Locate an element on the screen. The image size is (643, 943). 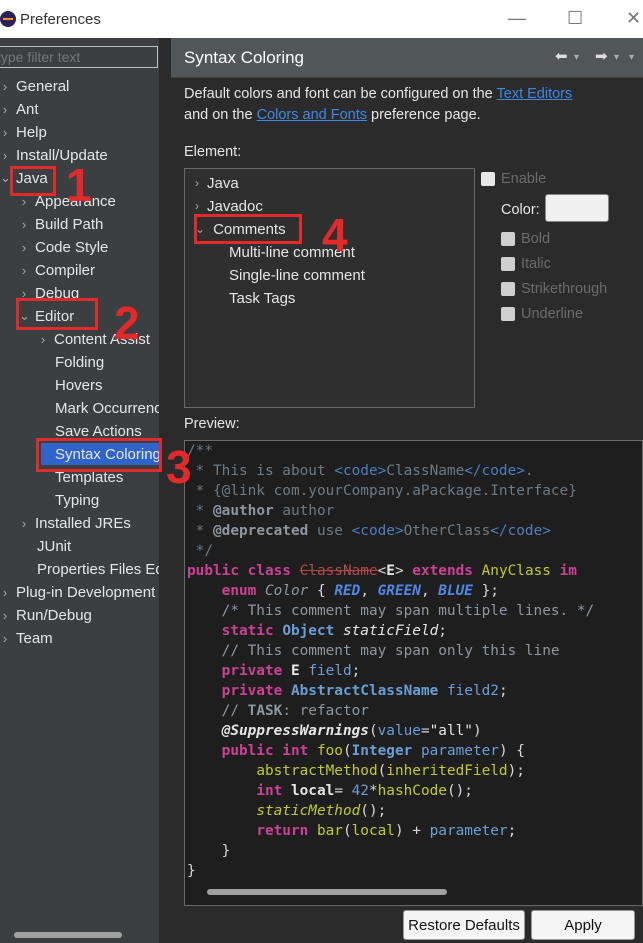
window-title: Preferences is located at coordinates (60, 19).